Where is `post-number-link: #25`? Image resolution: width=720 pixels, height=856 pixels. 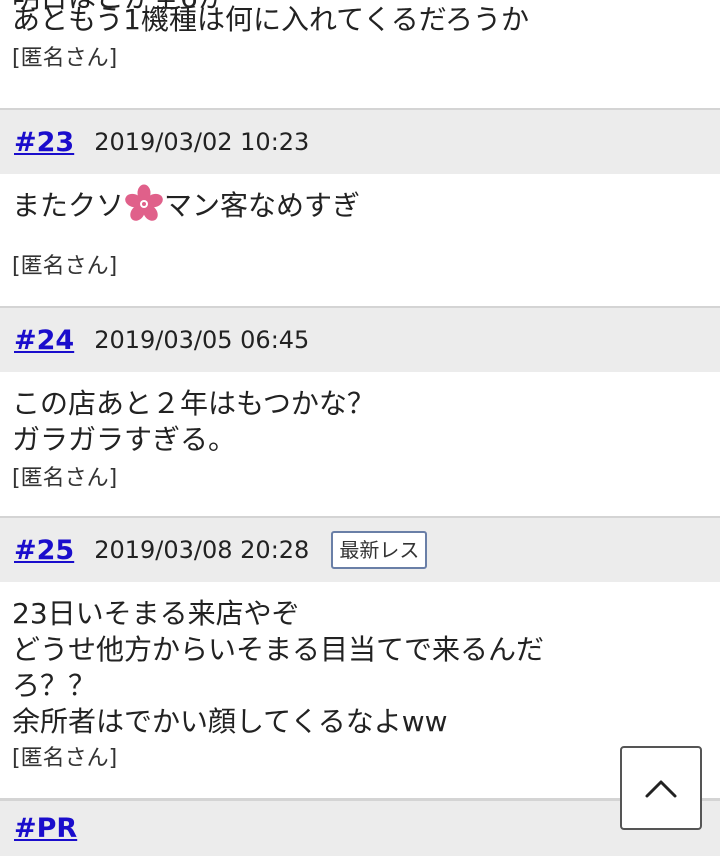
post-number-link: #25 is located at coordinates (44, 550).